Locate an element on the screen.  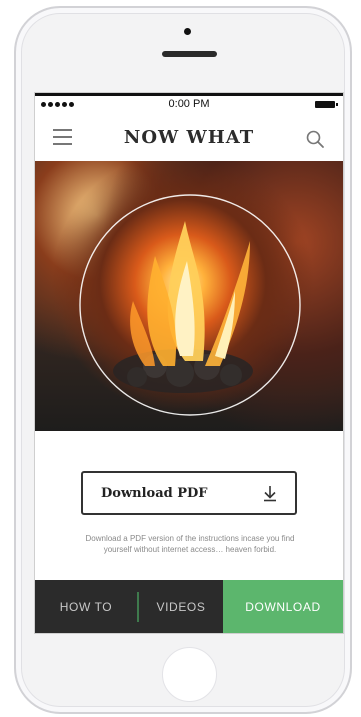
download-pdf-button: Download PDF is located at coordinates (189, 493).